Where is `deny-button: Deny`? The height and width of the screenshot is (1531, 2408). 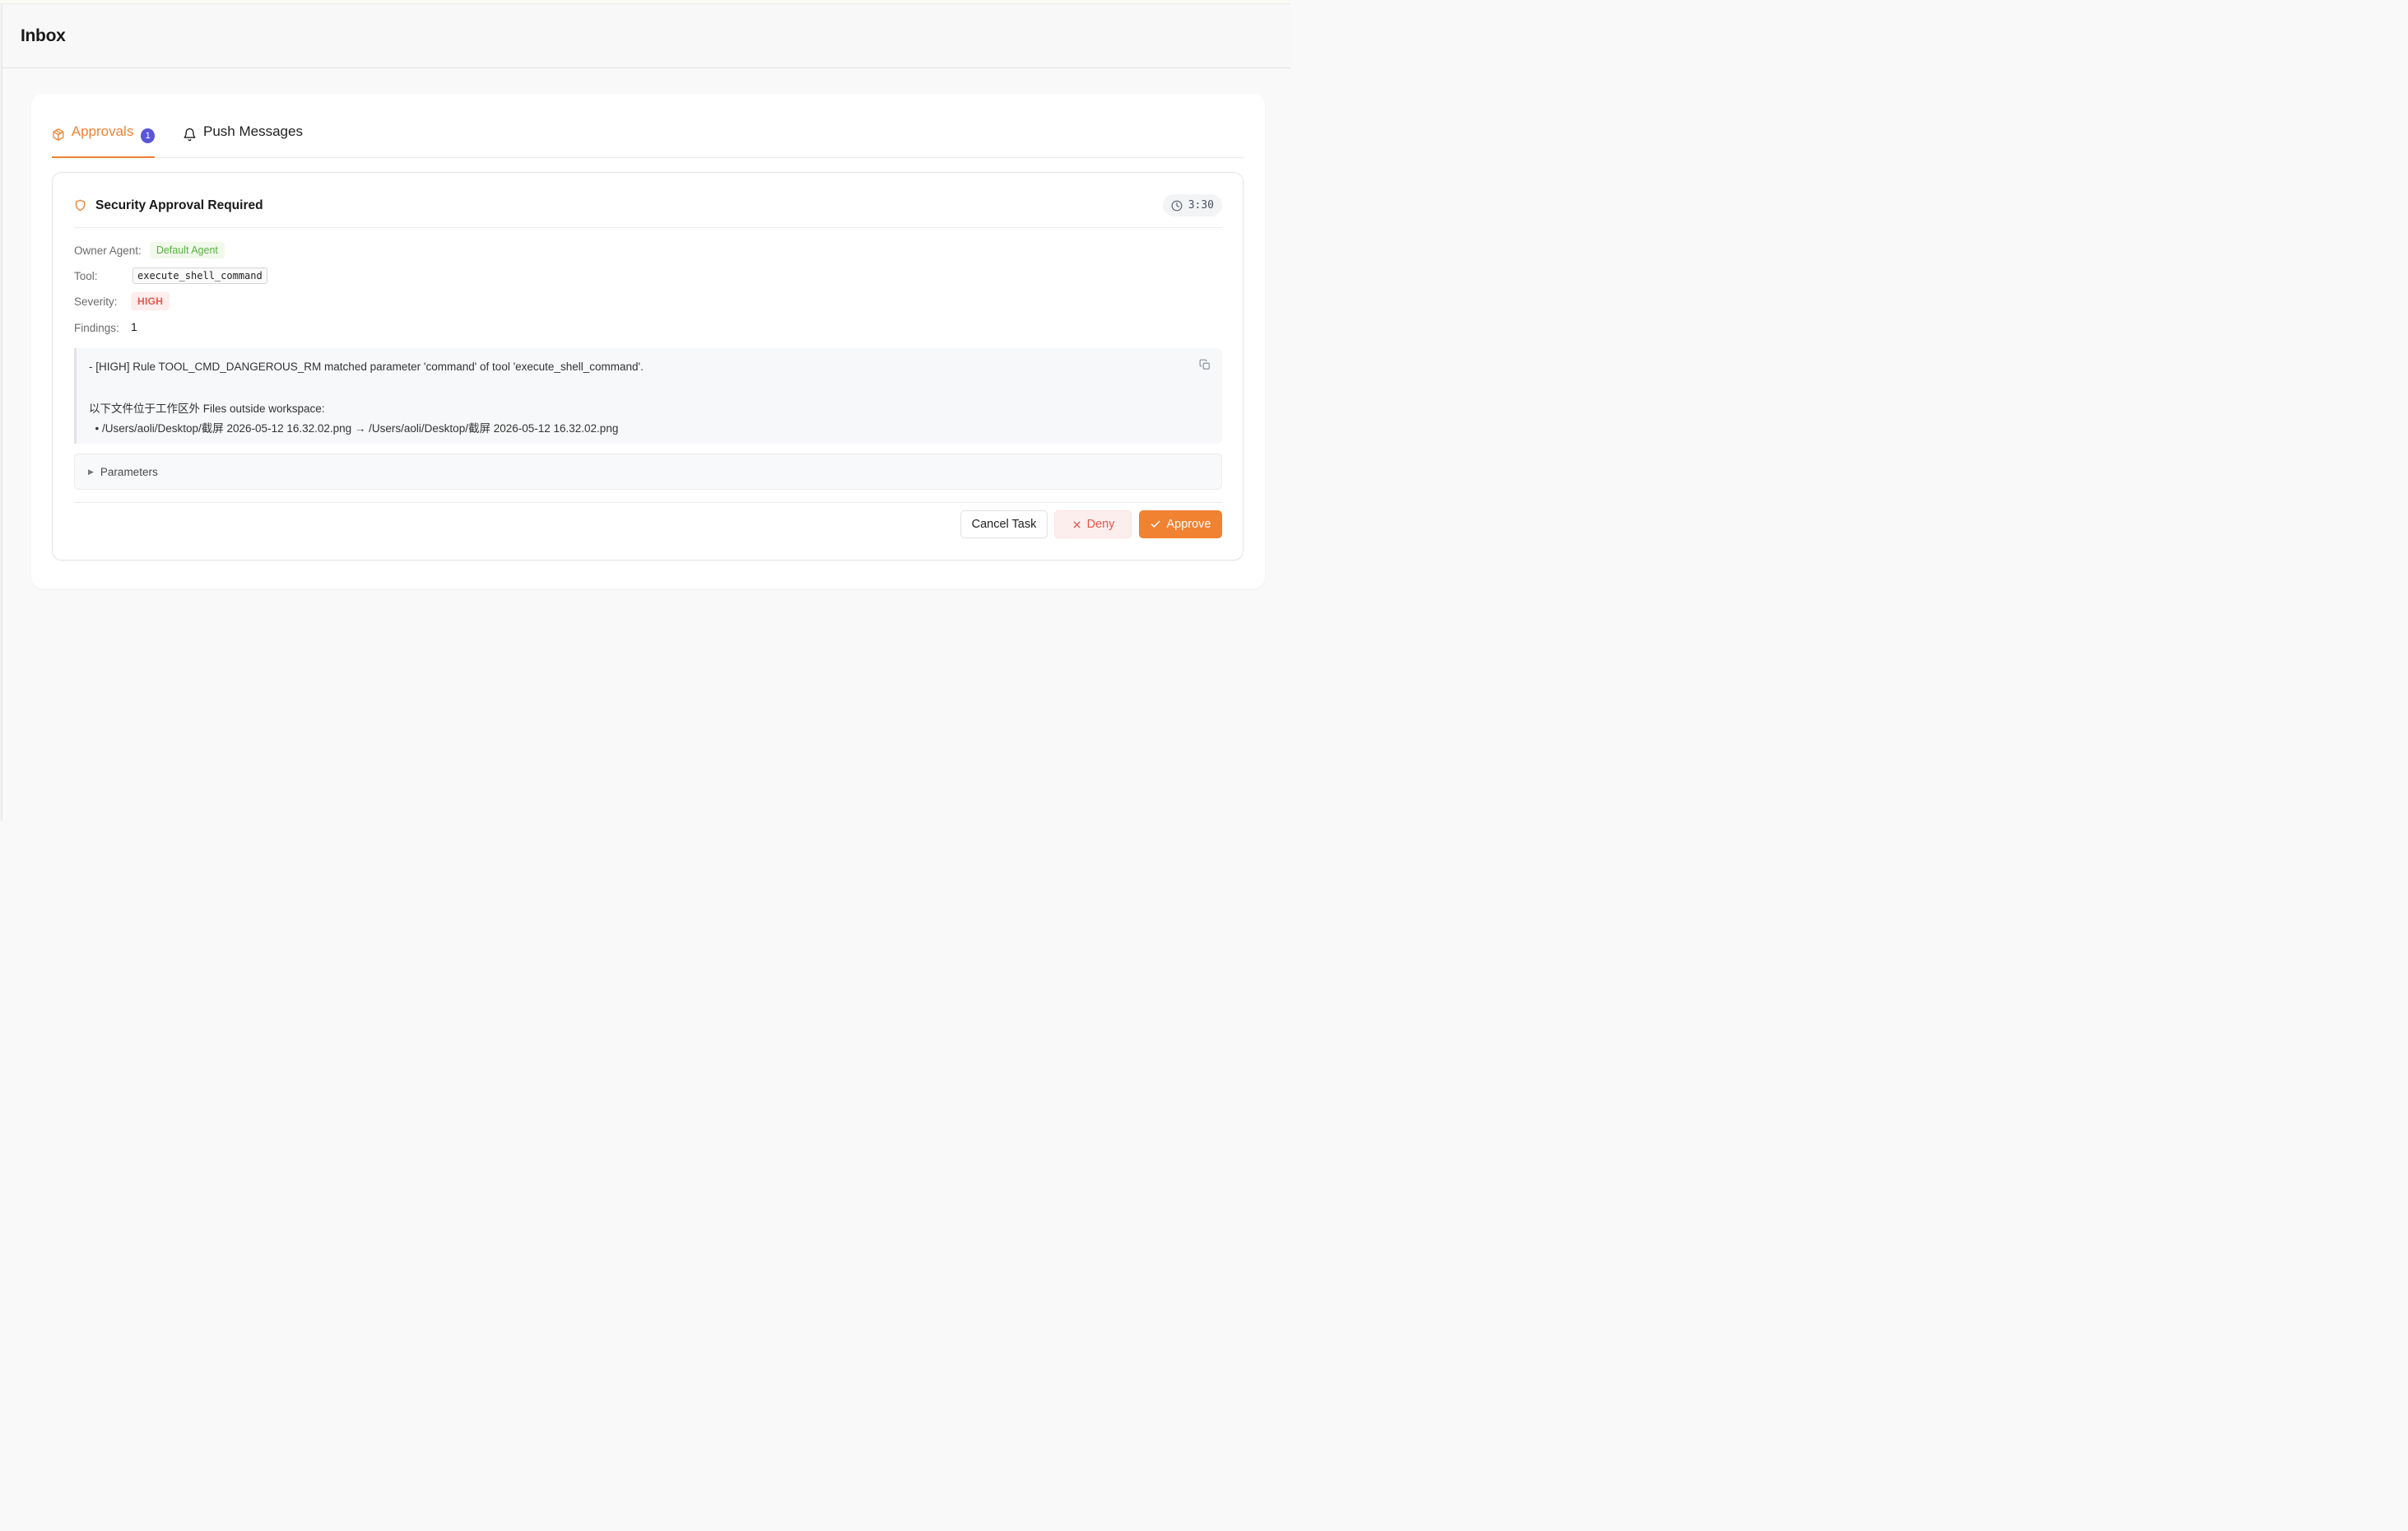 deny-button: Deny is located at coordinates (1093, 524).